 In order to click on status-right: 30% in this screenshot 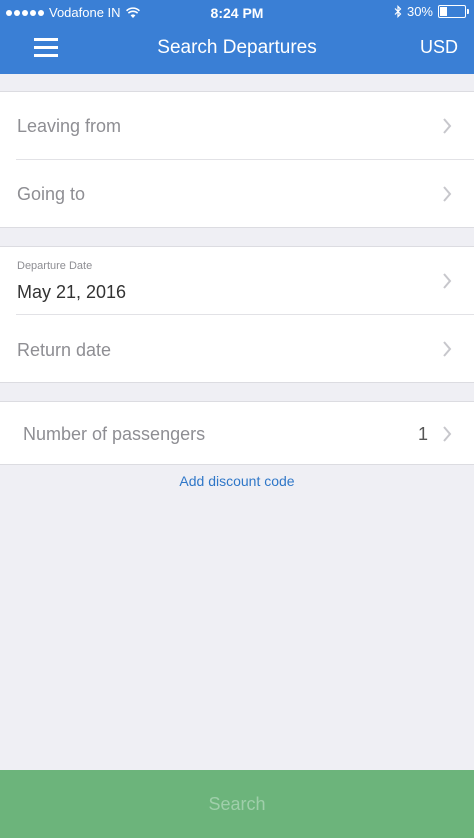, I will do `click(431, 11)`.